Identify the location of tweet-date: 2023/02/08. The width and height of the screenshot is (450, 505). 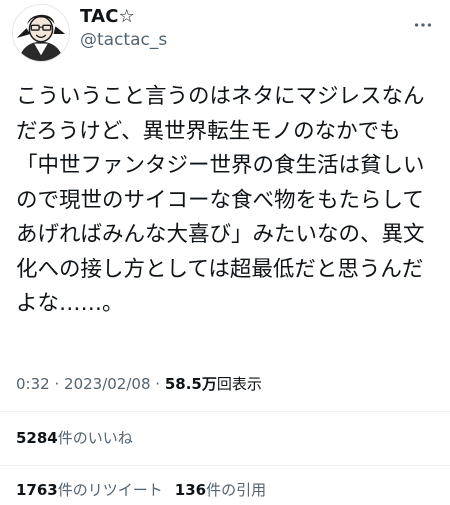
(107, 384).